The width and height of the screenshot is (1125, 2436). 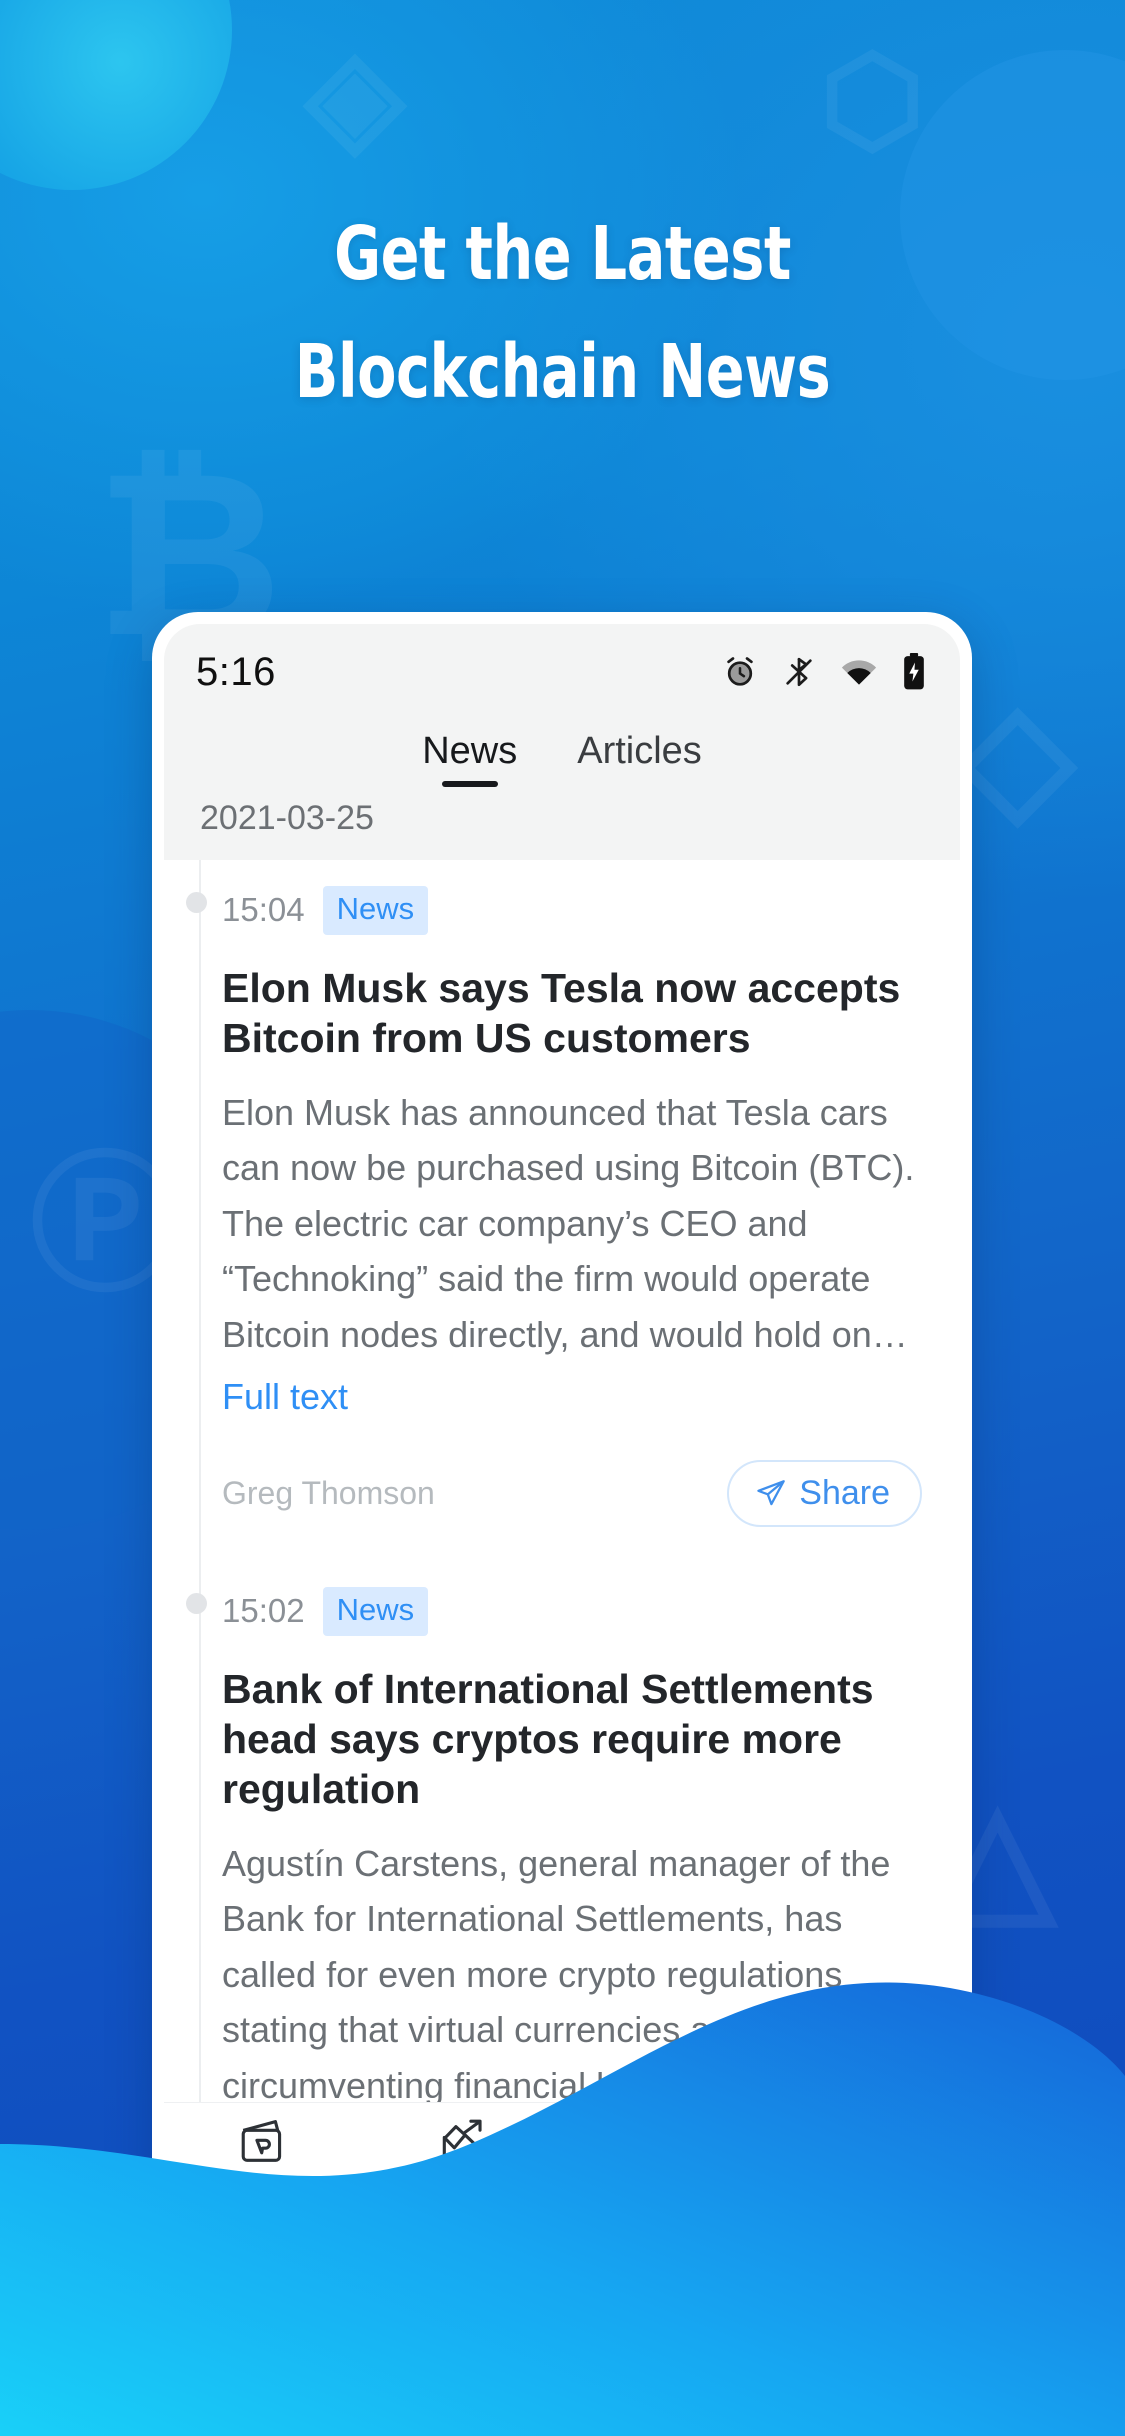 I want to click on news-footer: Greg Thomson Share, so click(x=572, y=1493).